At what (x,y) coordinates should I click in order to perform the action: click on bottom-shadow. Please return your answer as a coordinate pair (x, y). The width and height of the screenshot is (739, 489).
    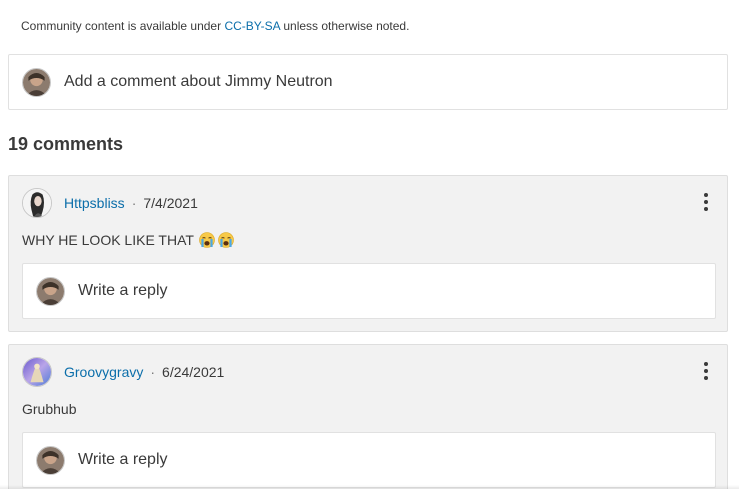
    Looking at the image, I should click on (369, 487).